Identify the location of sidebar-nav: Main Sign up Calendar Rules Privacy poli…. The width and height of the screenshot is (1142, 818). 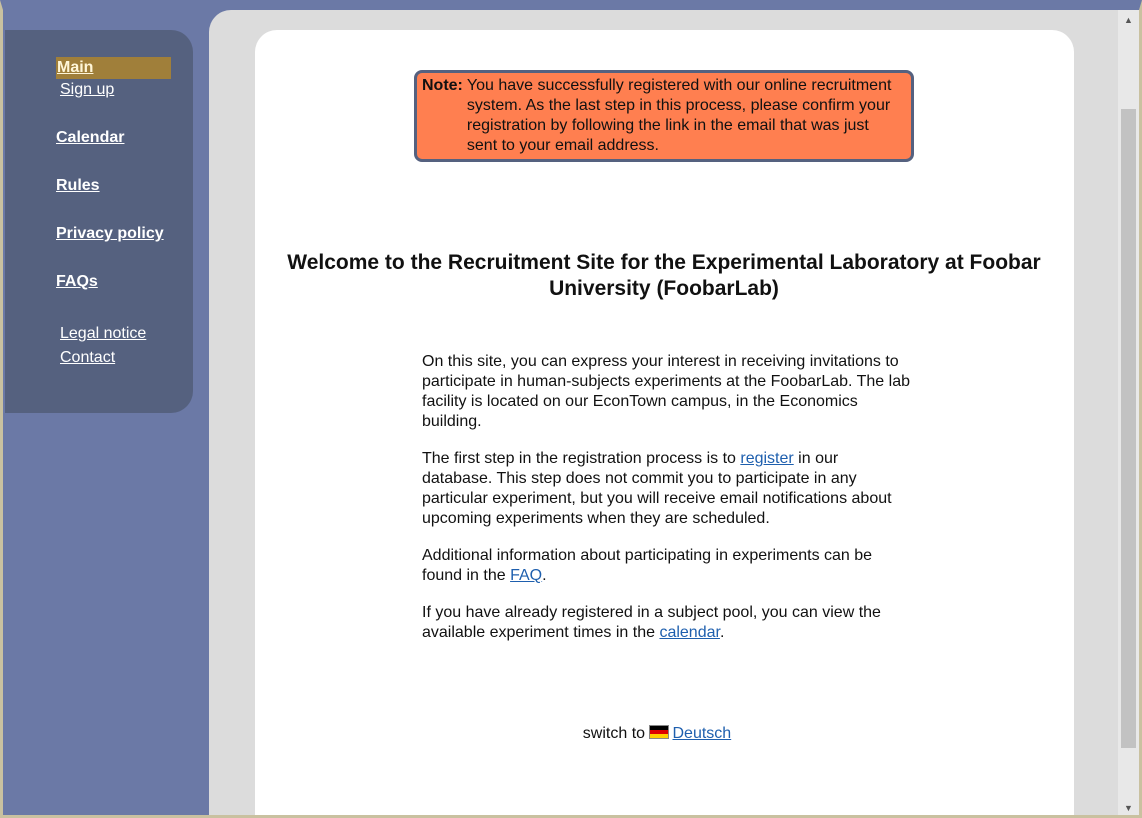
(99, 221).